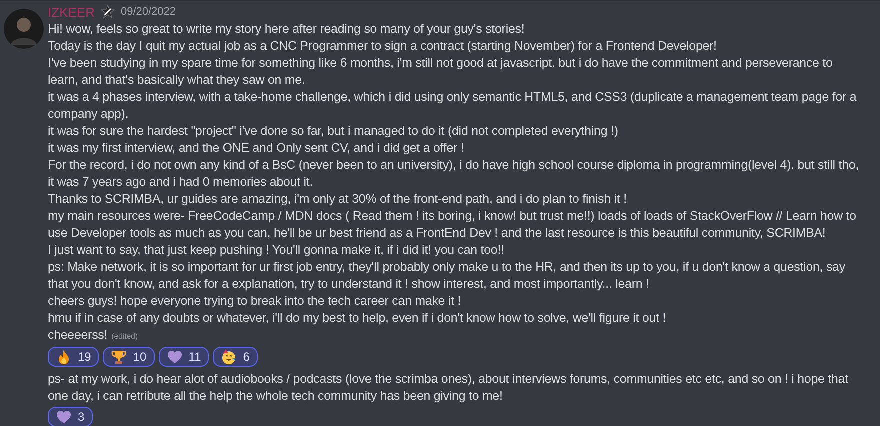 This screenshot has width=880, height=426. What do you see at coordinates (148, 12) in the screenshot?
I see `timestamp: 09/20/2022` at bounding box center [148, 12].